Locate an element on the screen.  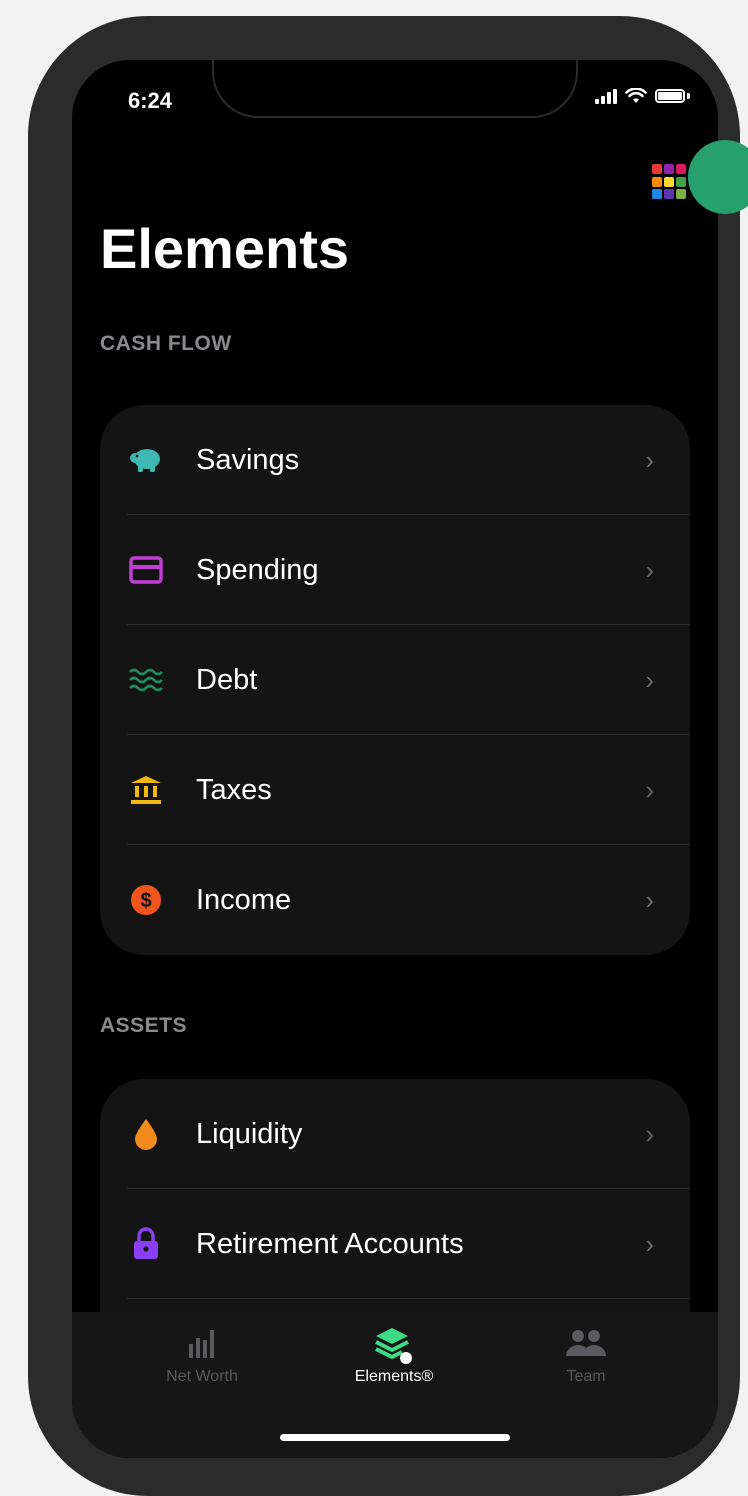
list-item-debt: Debt › is located at coordinates (395, 680).